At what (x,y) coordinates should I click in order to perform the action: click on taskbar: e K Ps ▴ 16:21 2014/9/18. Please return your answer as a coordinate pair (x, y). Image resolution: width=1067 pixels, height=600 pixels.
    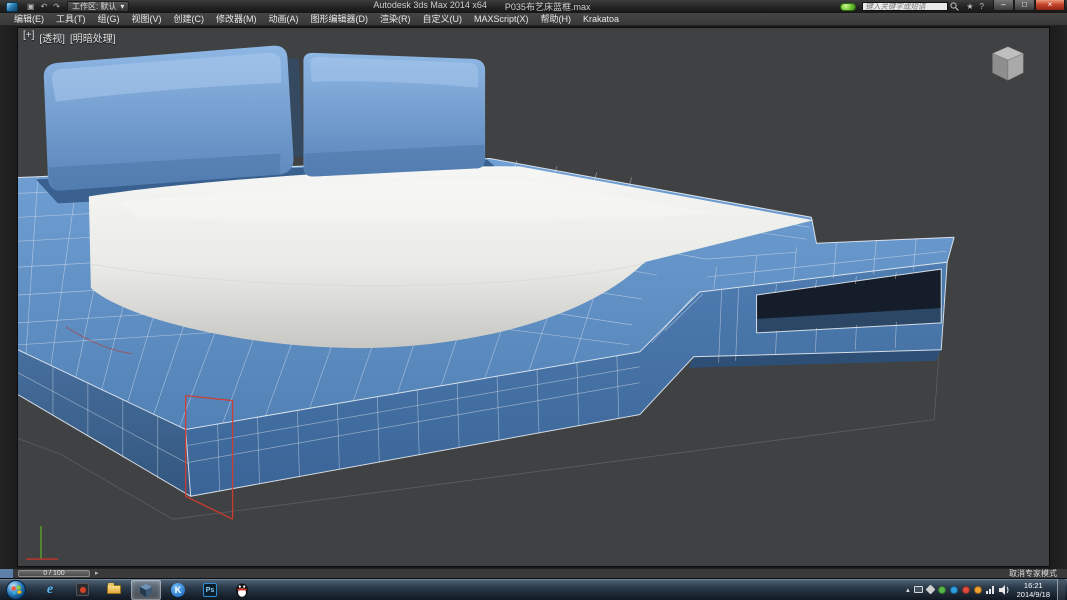
    Looking at the image, I should click on (533, 589).